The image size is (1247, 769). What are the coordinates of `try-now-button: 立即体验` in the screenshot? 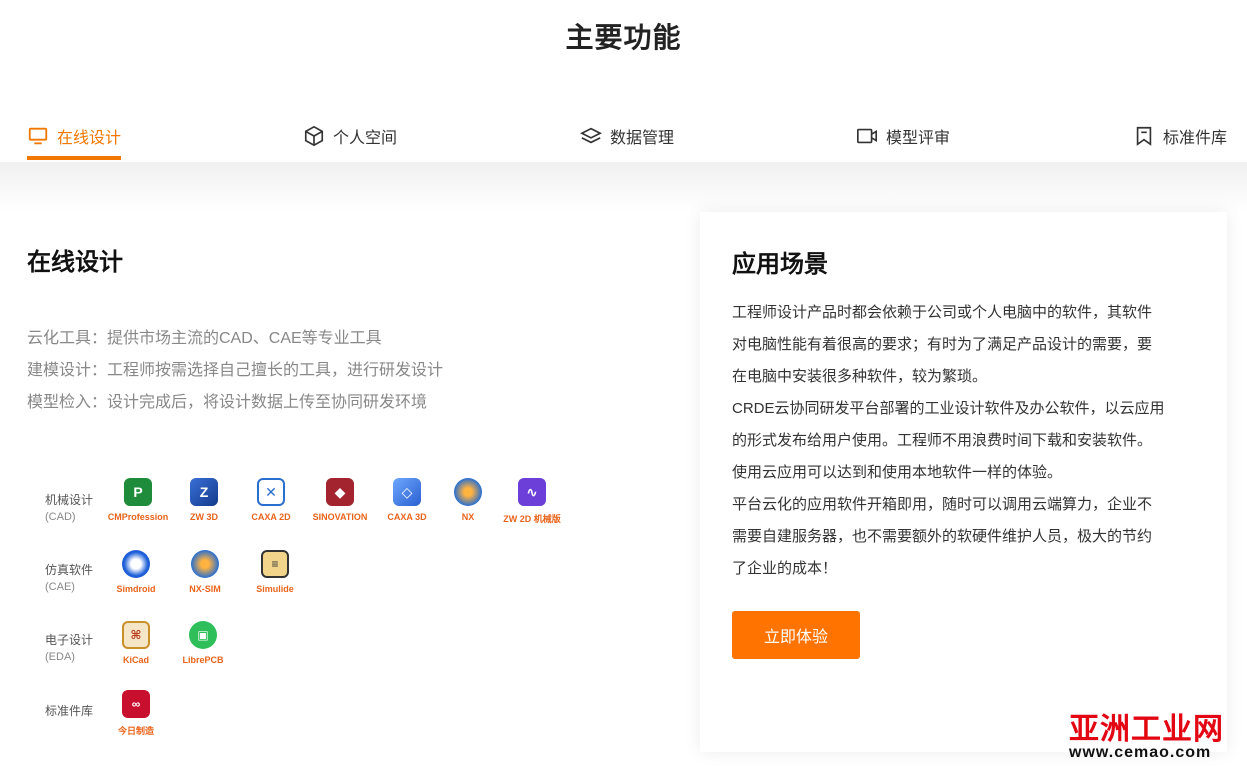 It's located at (796, 635).